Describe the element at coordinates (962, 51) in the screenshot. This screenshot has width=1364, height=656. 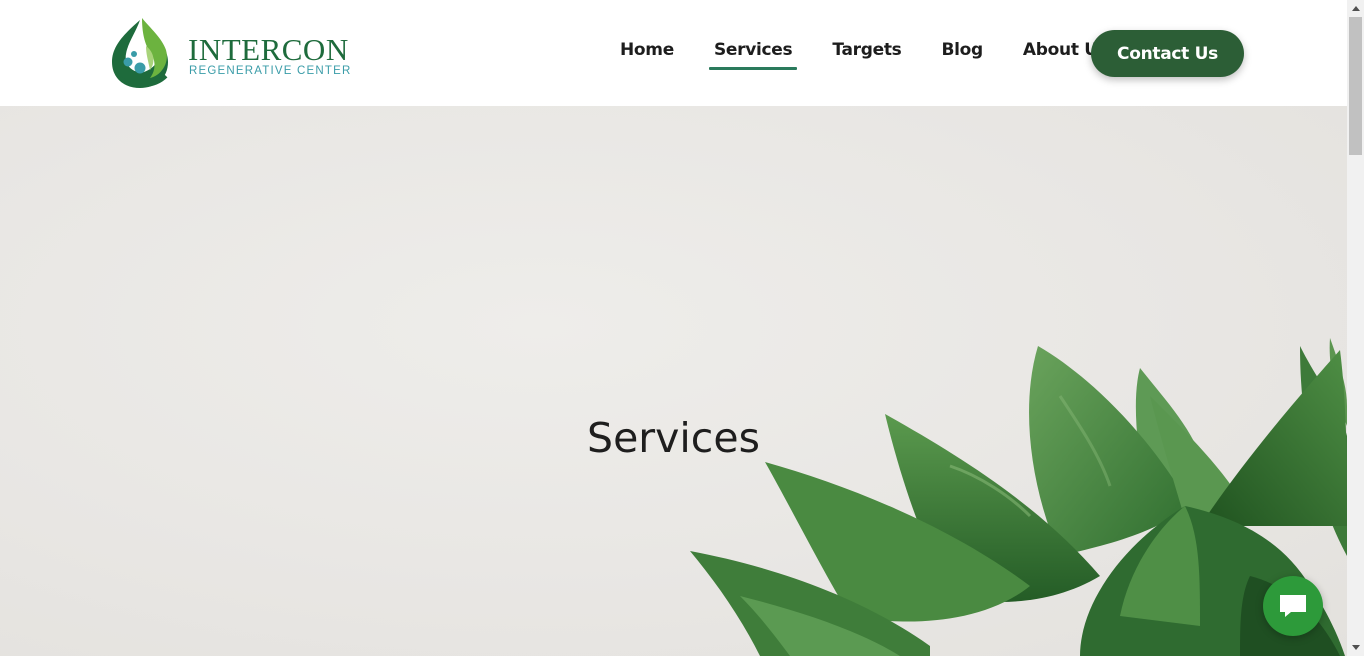
I see `nav-blog: Blog` at that location.